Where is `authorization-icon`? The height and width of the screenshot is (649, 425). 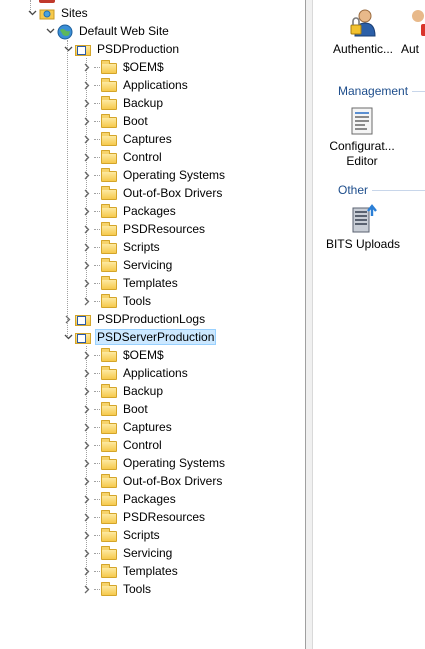
authorization-icon is located at coordinates (418, 23).